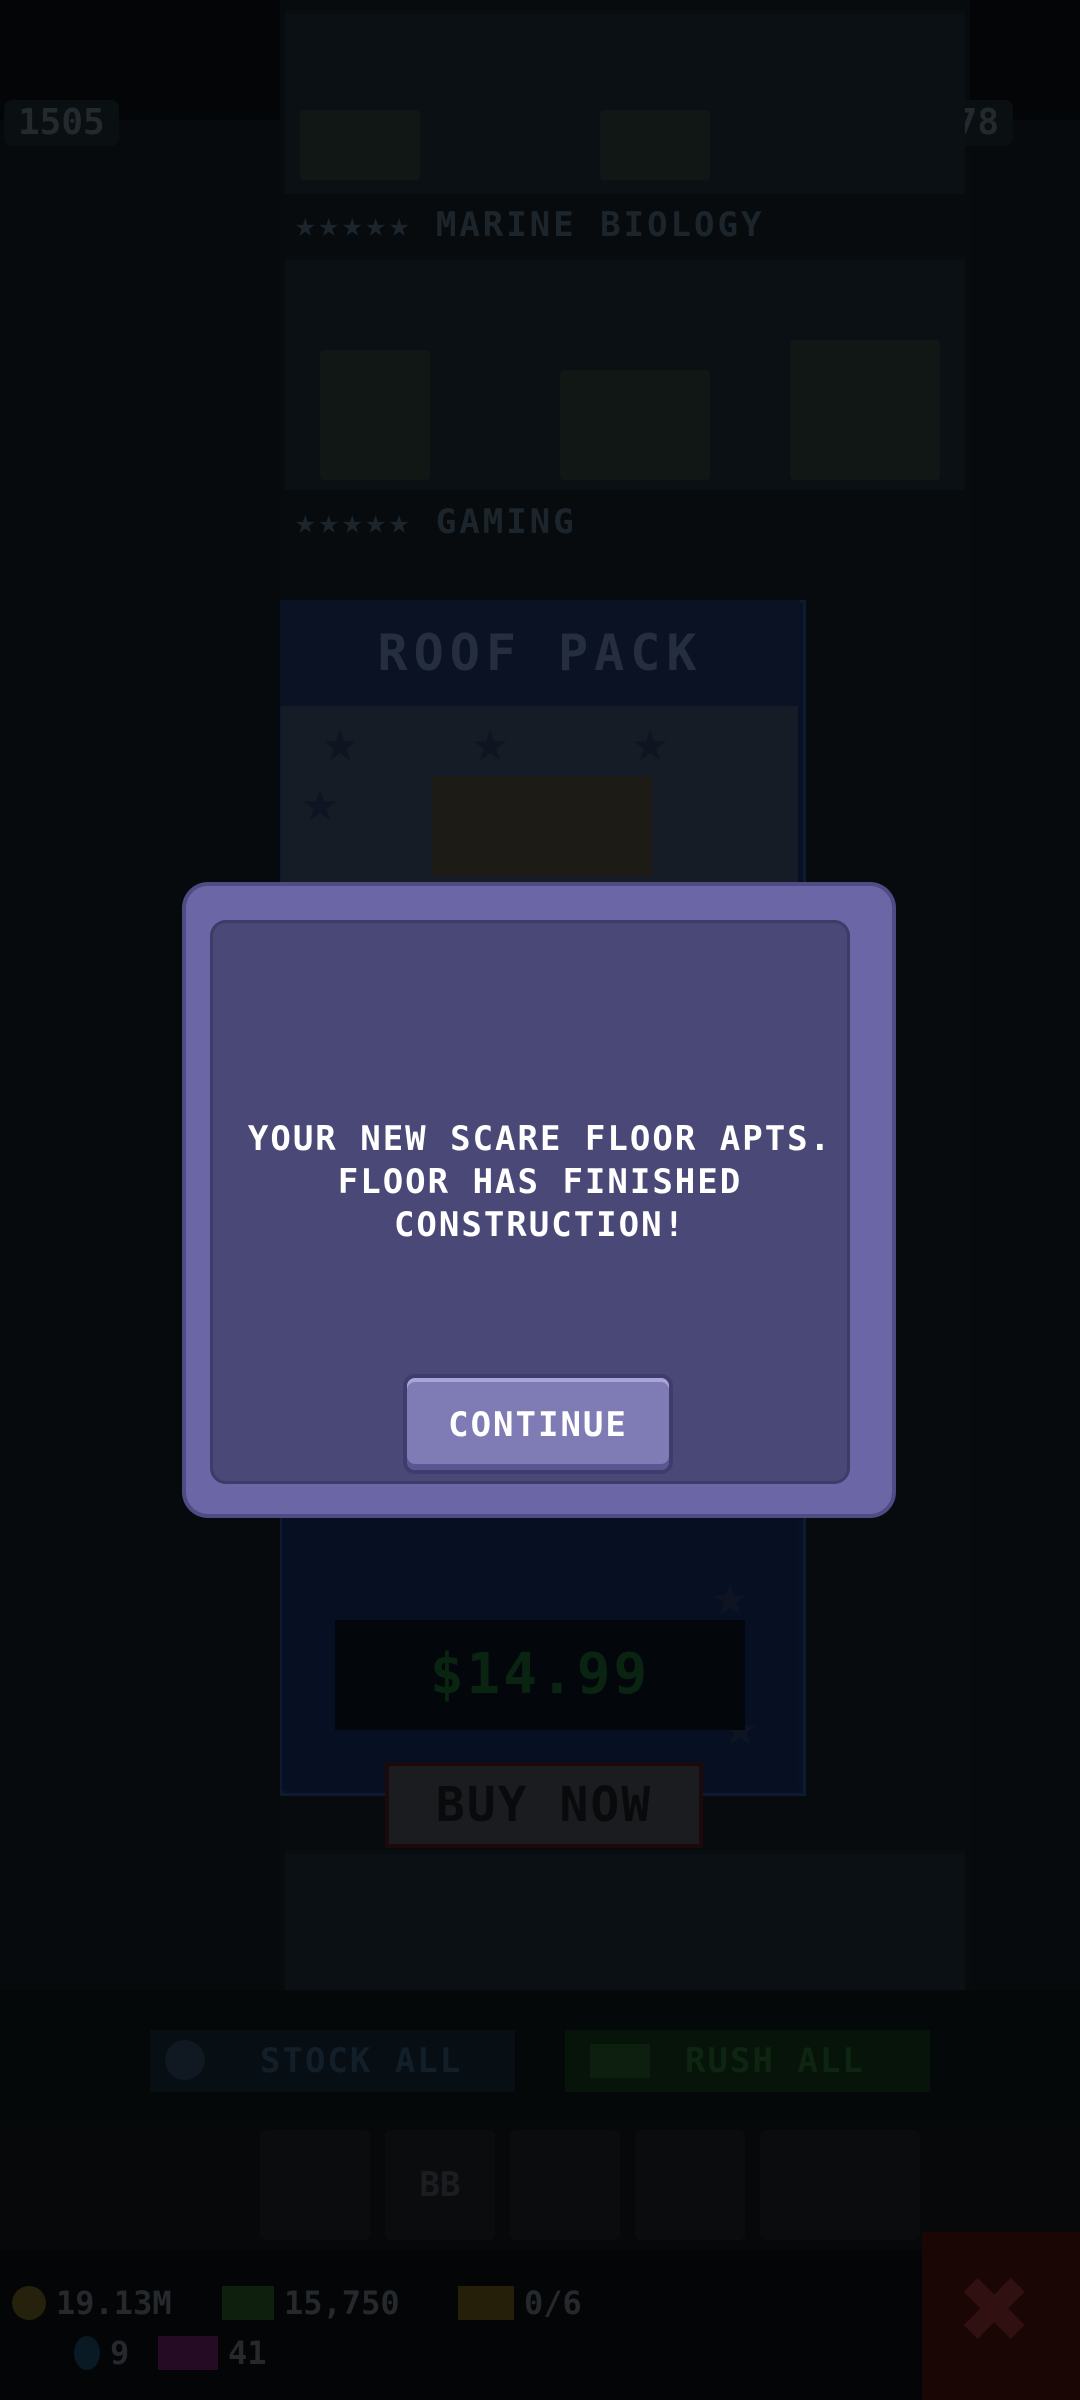 The height and width of the screenshot is (2400, 1080). Describe the element at coordinates (538, 1424) in the screenshot. I see `continue-button: CONTINUE` at that location.